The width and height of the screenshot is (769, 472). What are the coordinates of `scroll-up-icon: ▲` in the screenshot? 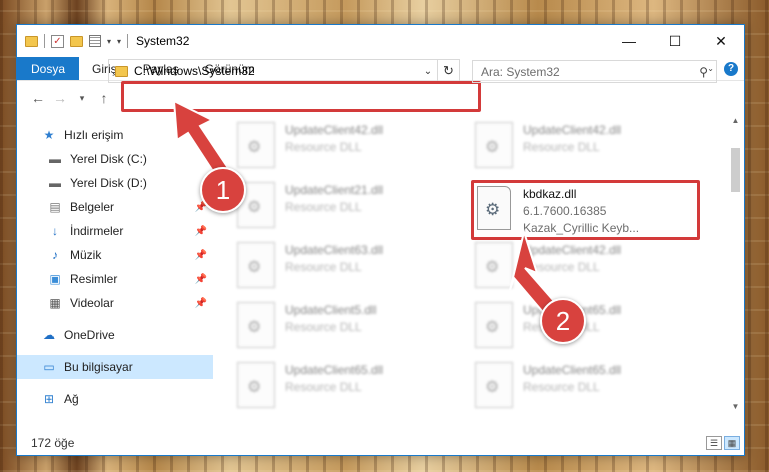 It's located at (735, 123).